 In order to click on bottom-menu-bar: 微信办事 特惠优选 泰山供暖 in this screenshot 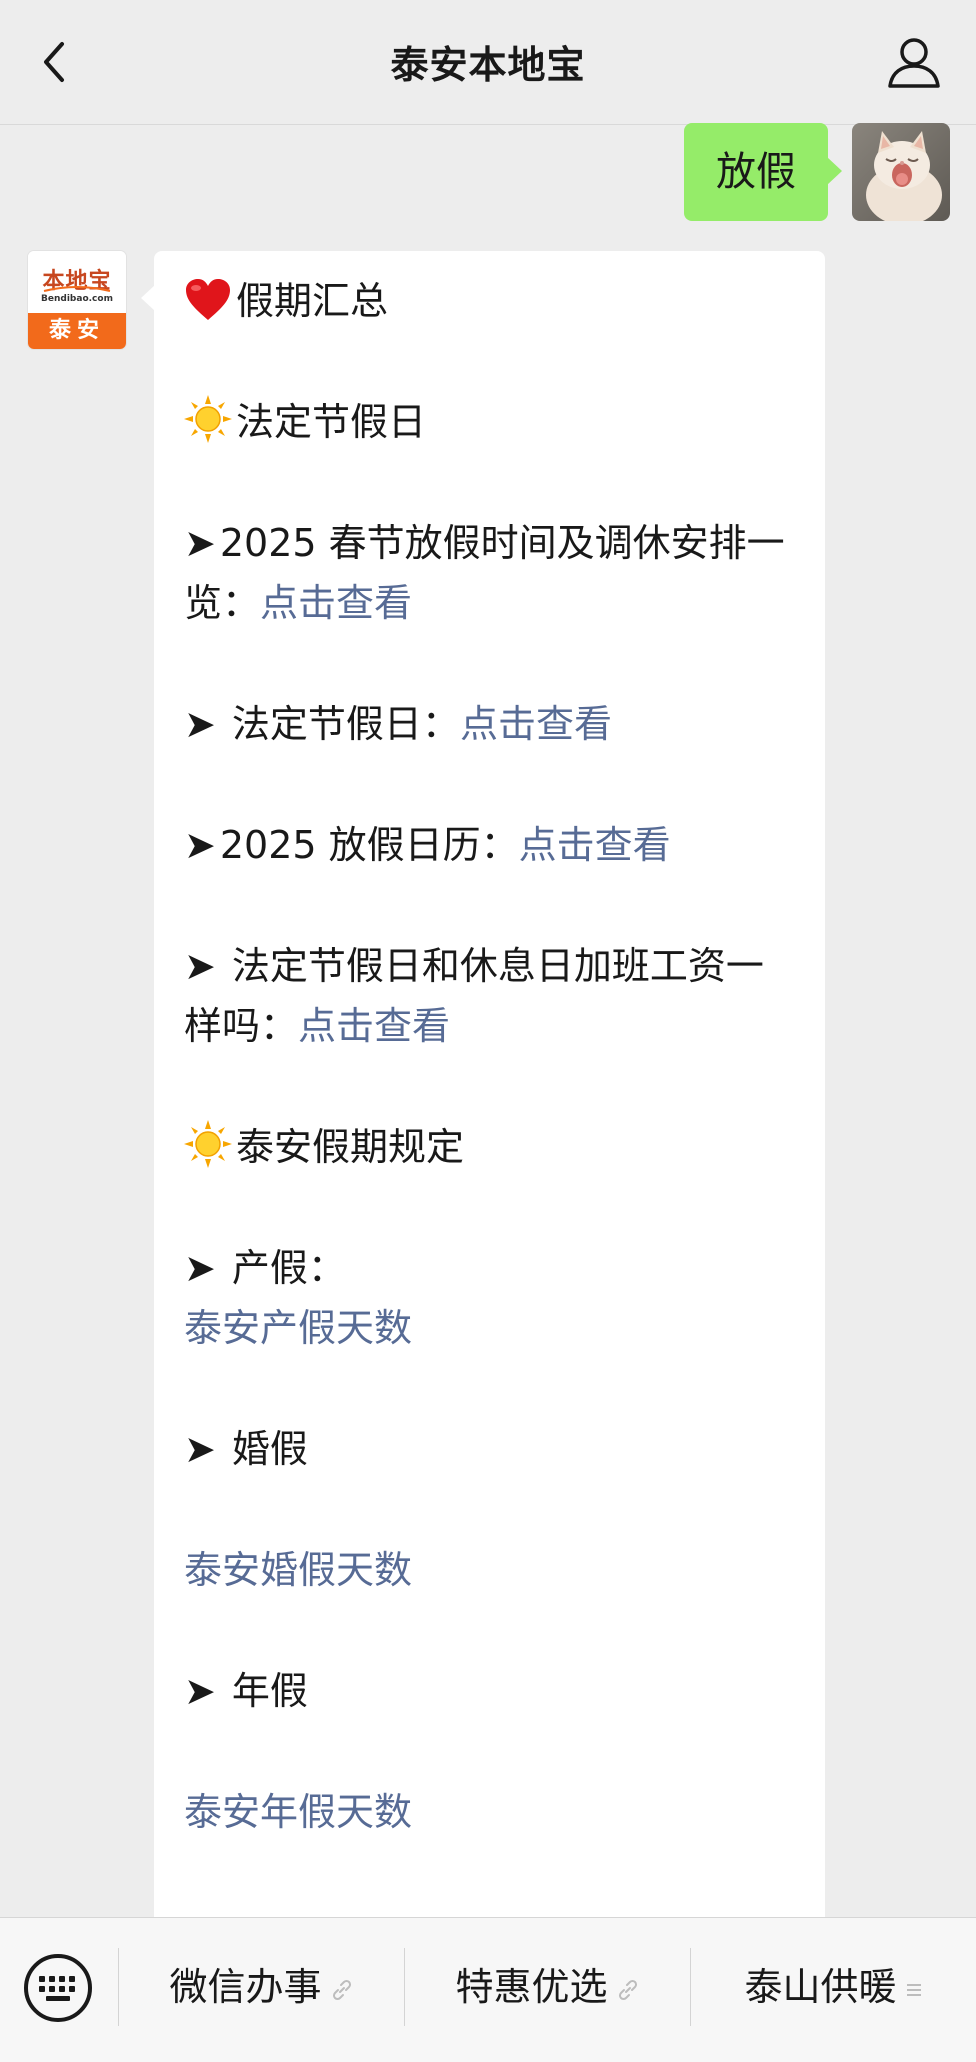, I will do `click(488, 1989)`.